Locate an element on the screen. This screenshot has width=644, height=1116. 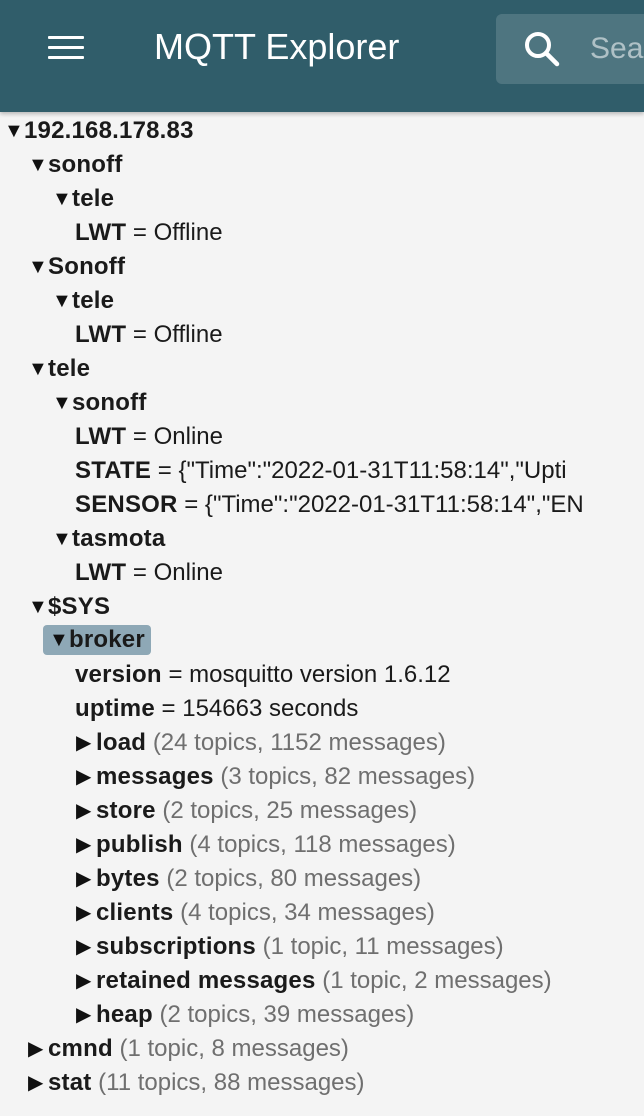
topic-value: 154663 seconds is located at coordinates (270, 708).